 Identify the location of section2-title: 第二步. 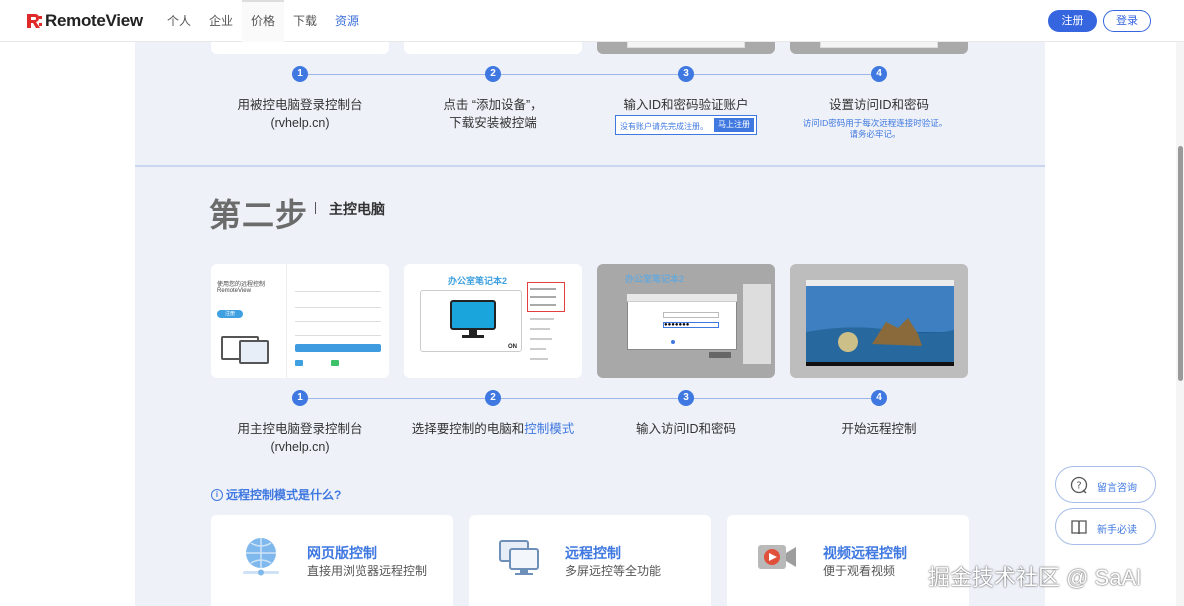
(259, 215).